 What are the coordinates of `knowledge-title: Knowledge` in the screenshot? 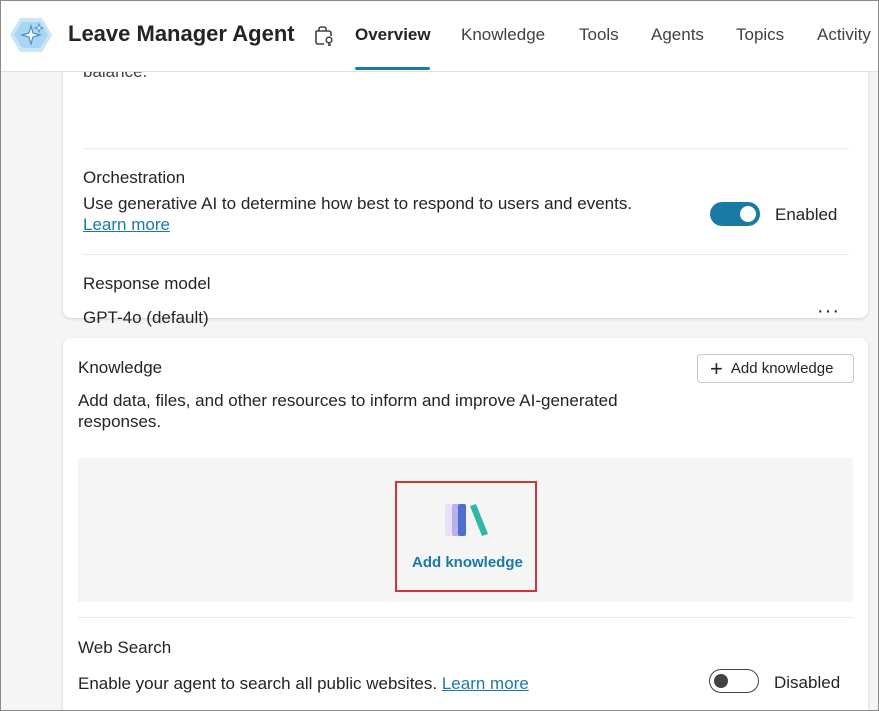 It's located at (120, 367).